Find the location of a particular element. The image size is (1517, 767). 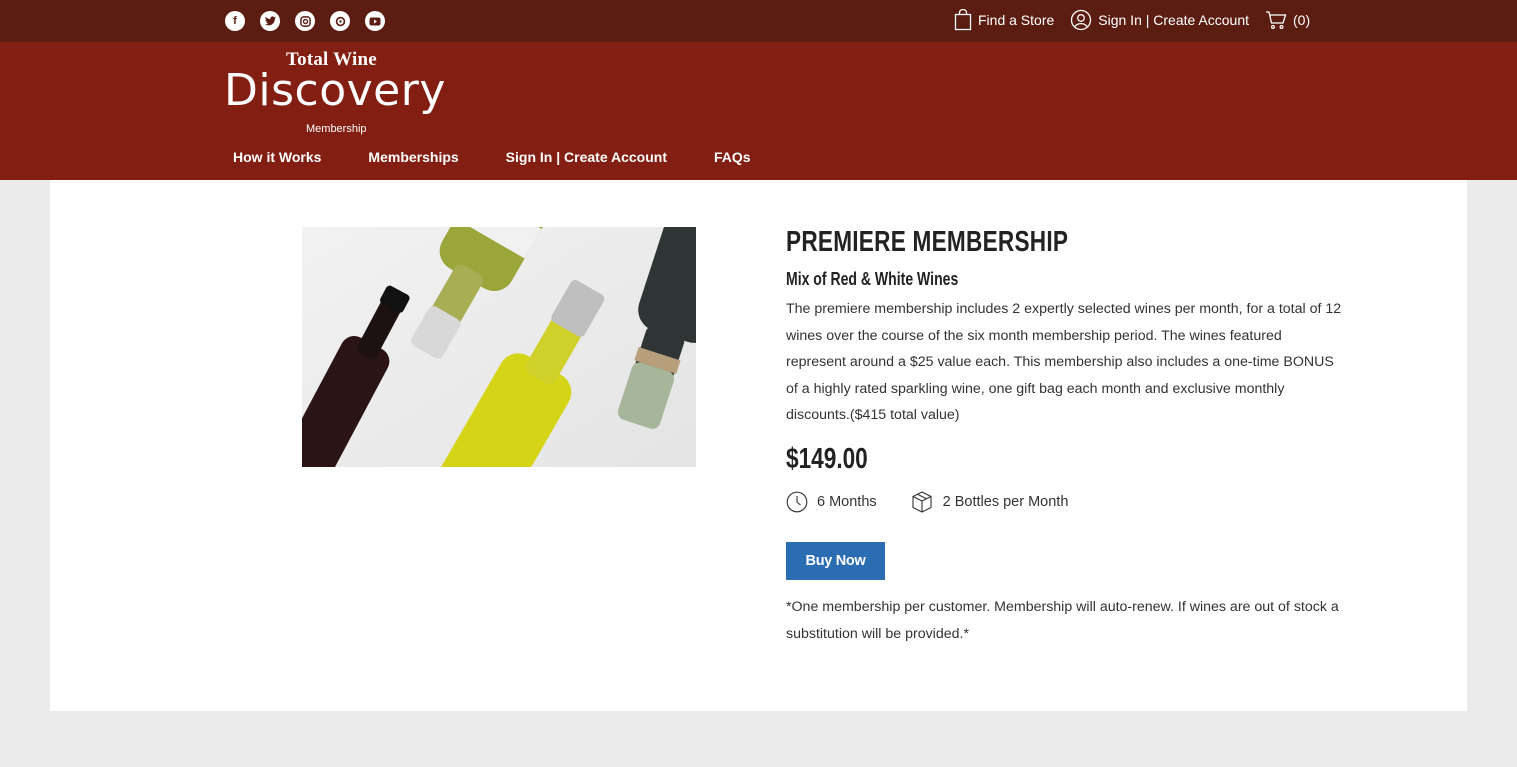

twitter-icon is located at coordinates (270, 21).